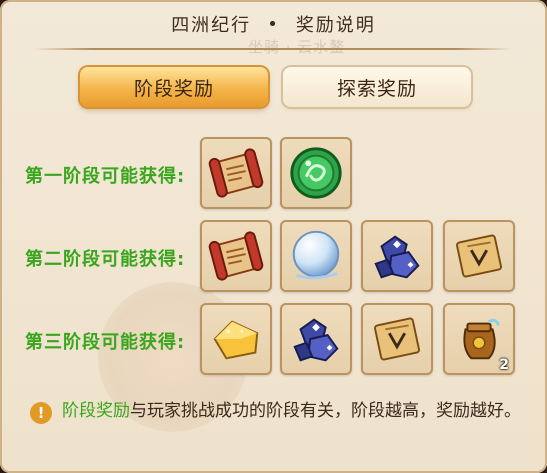  I want to click on gold-ingot-icon, so click(236, 340).